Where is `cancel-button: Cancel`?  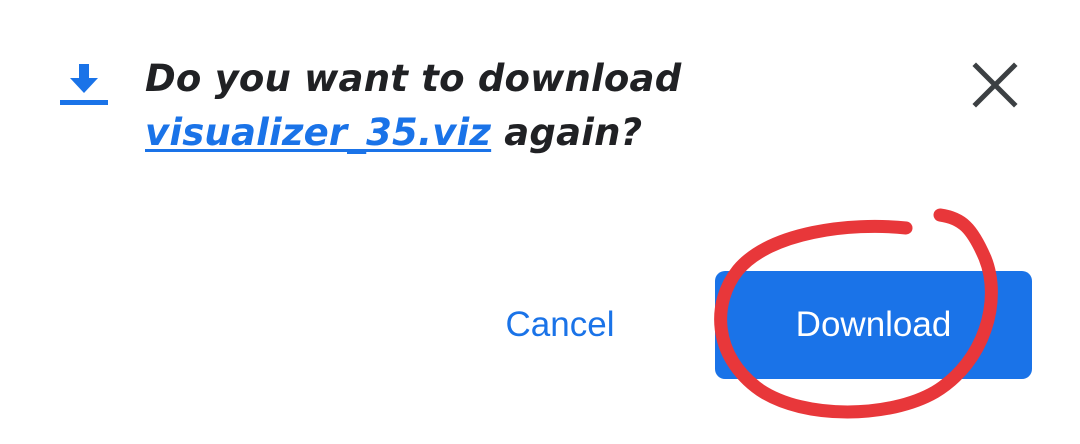
cancel-button: Cancel is located at coordinates (560, 325).